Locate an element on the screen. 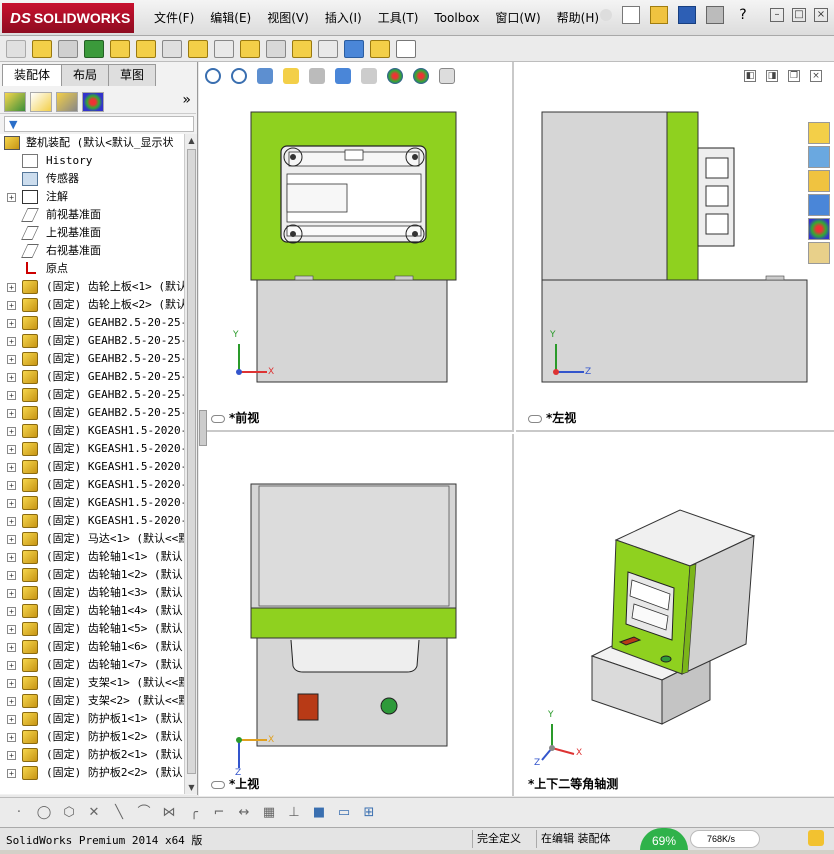 This screenshot has height=854, width=834. relation-icon: ⊥ is located at coordinates (294, 813).